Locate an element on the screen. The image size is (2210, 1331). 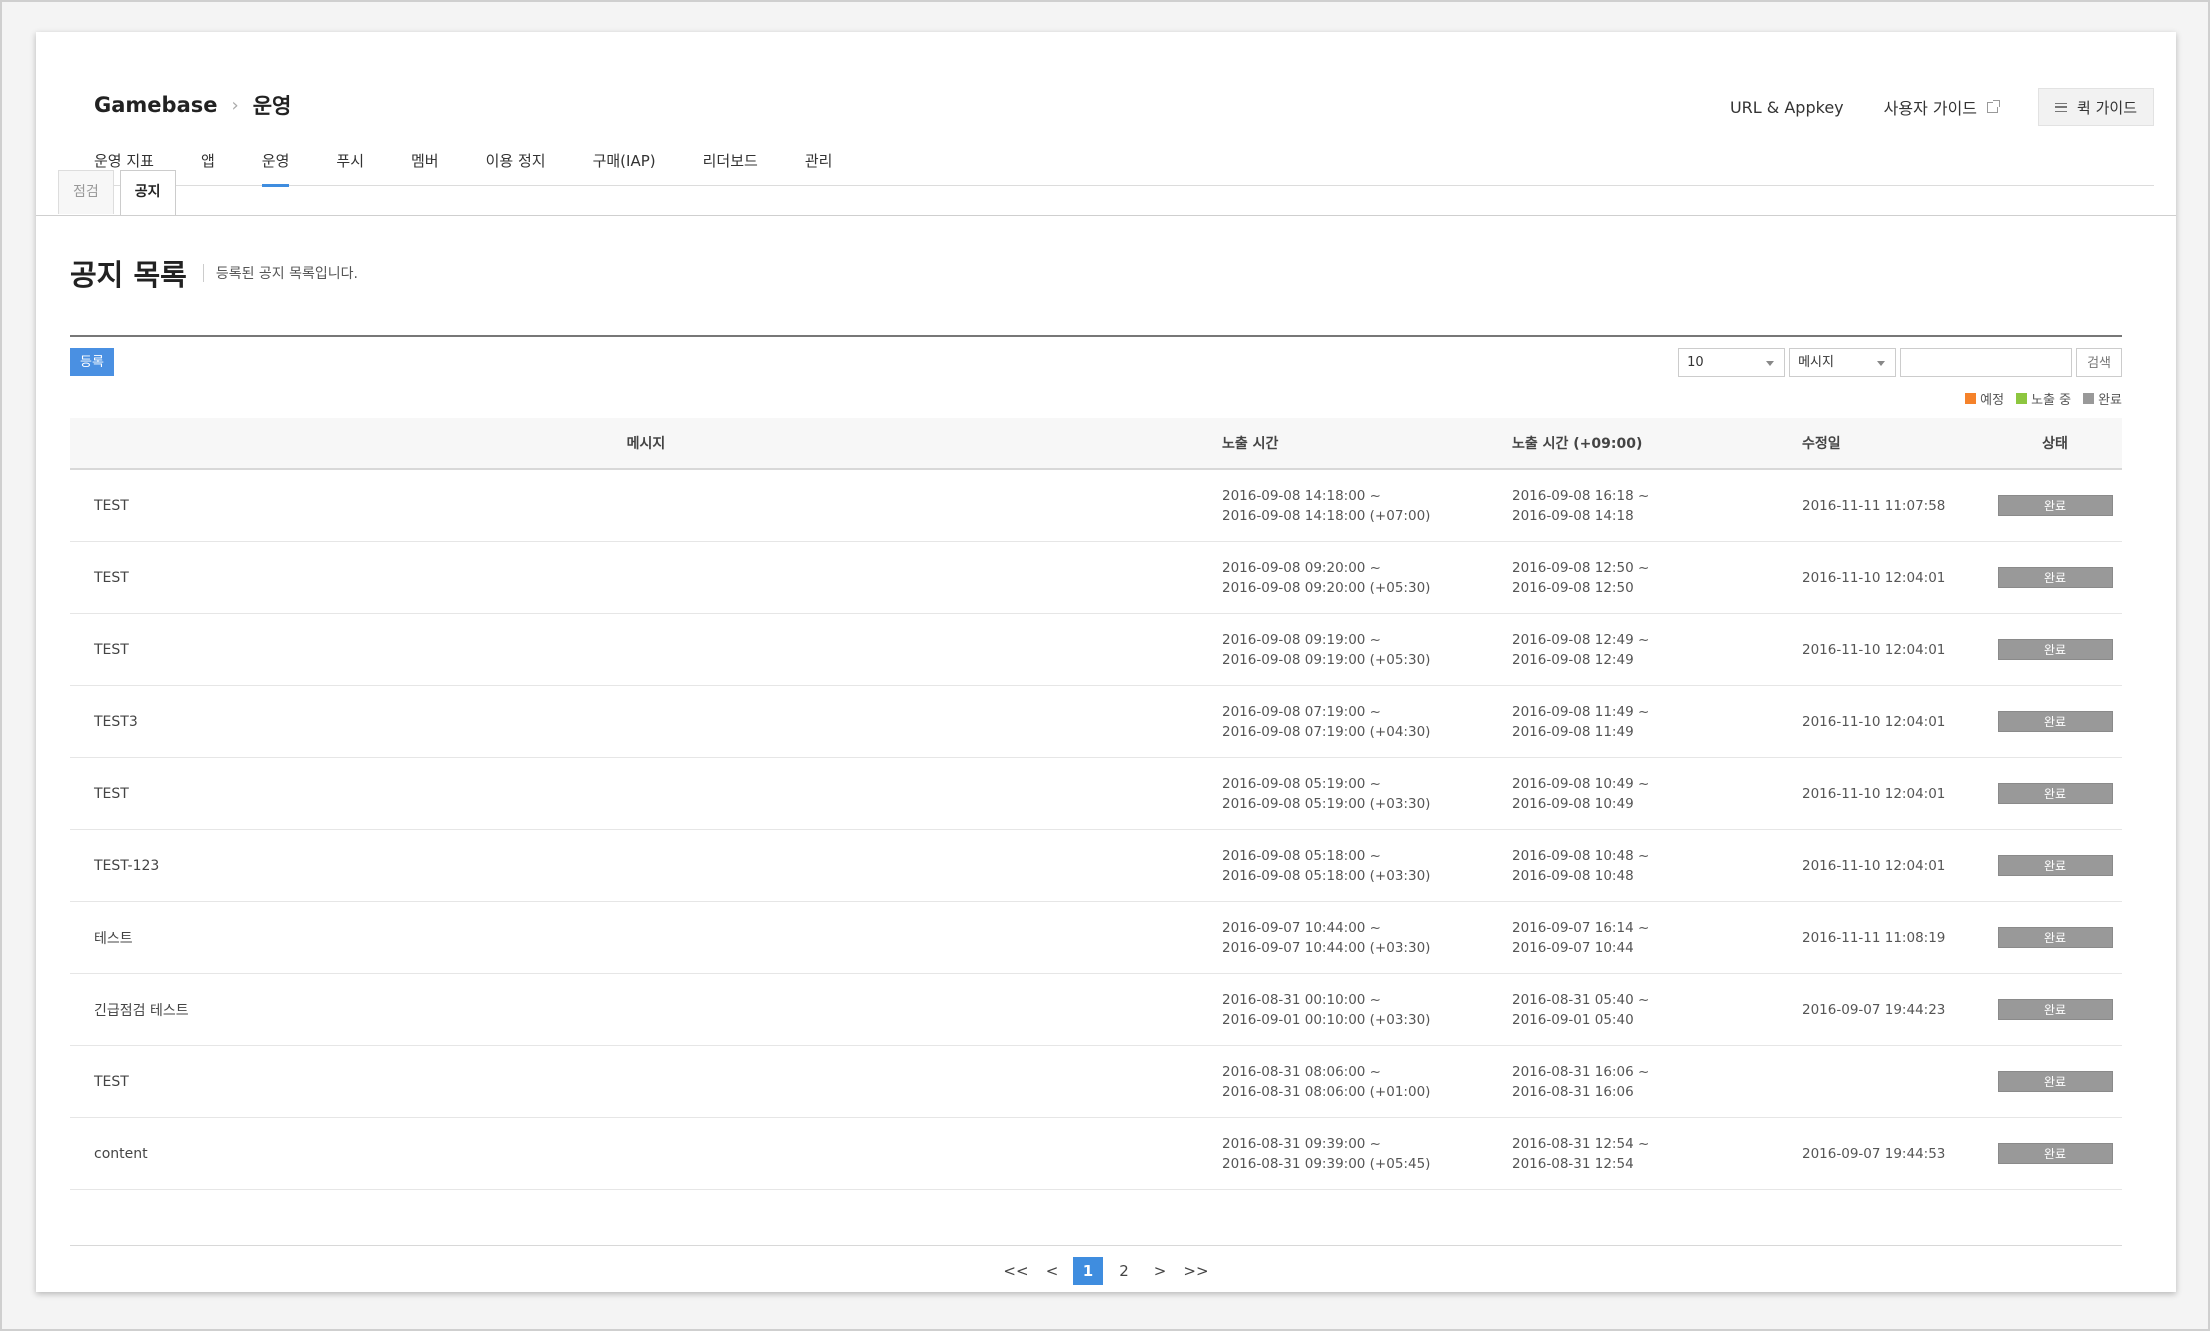
cell-message: 긴급점검 테스트 is located at coordinates (646, 1010).